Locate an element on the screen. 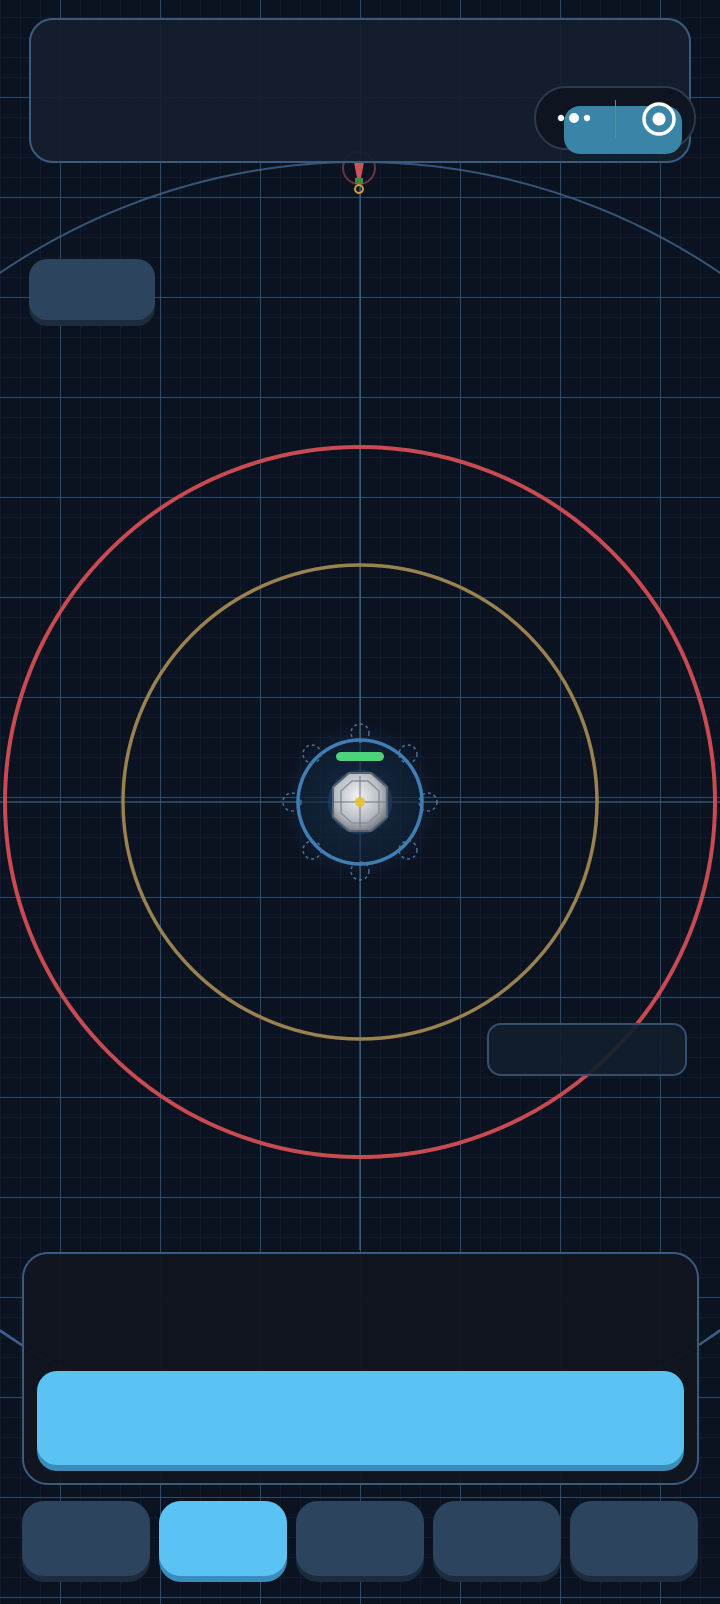 This screenshot has width=720, height=1604. side-action-button is located at coordinates (92, 289).